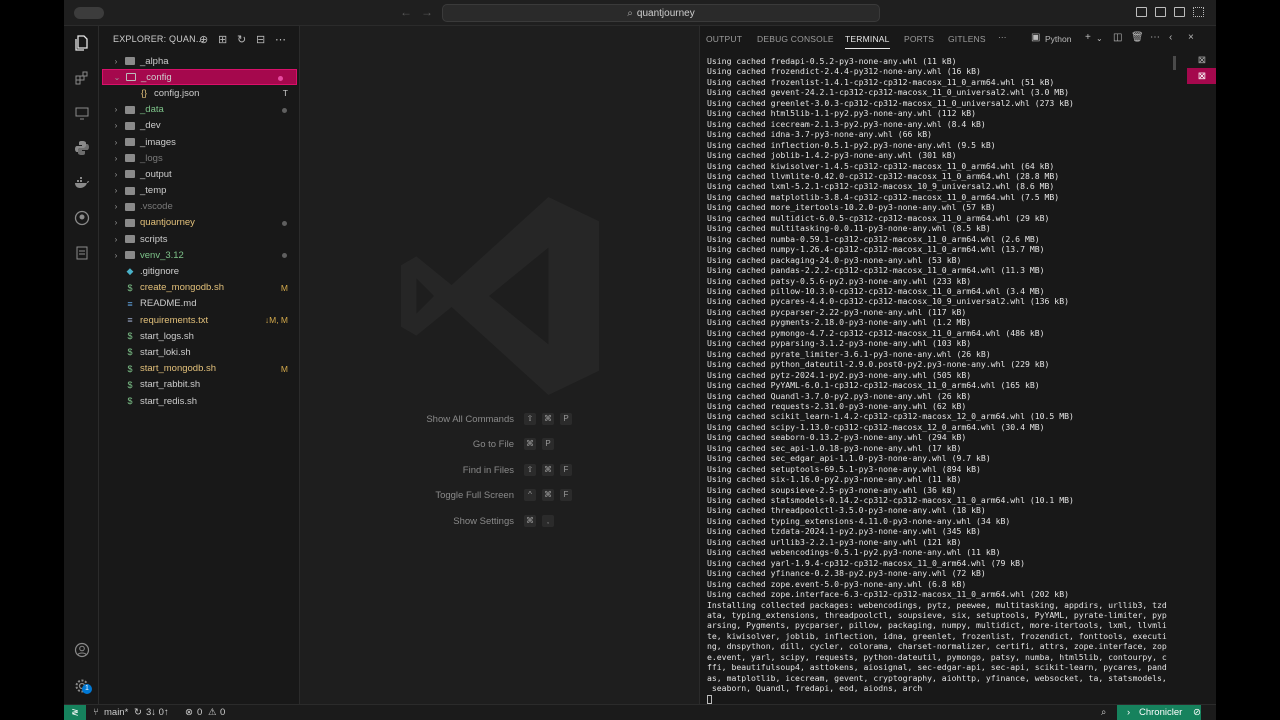 The height and width of the screenshot is (720, 1280). What do you see at coordinates (967, 39) in the screenshot?
I see `panel-tab-gitlens: GITLENS` at bounding box center [967, 39].